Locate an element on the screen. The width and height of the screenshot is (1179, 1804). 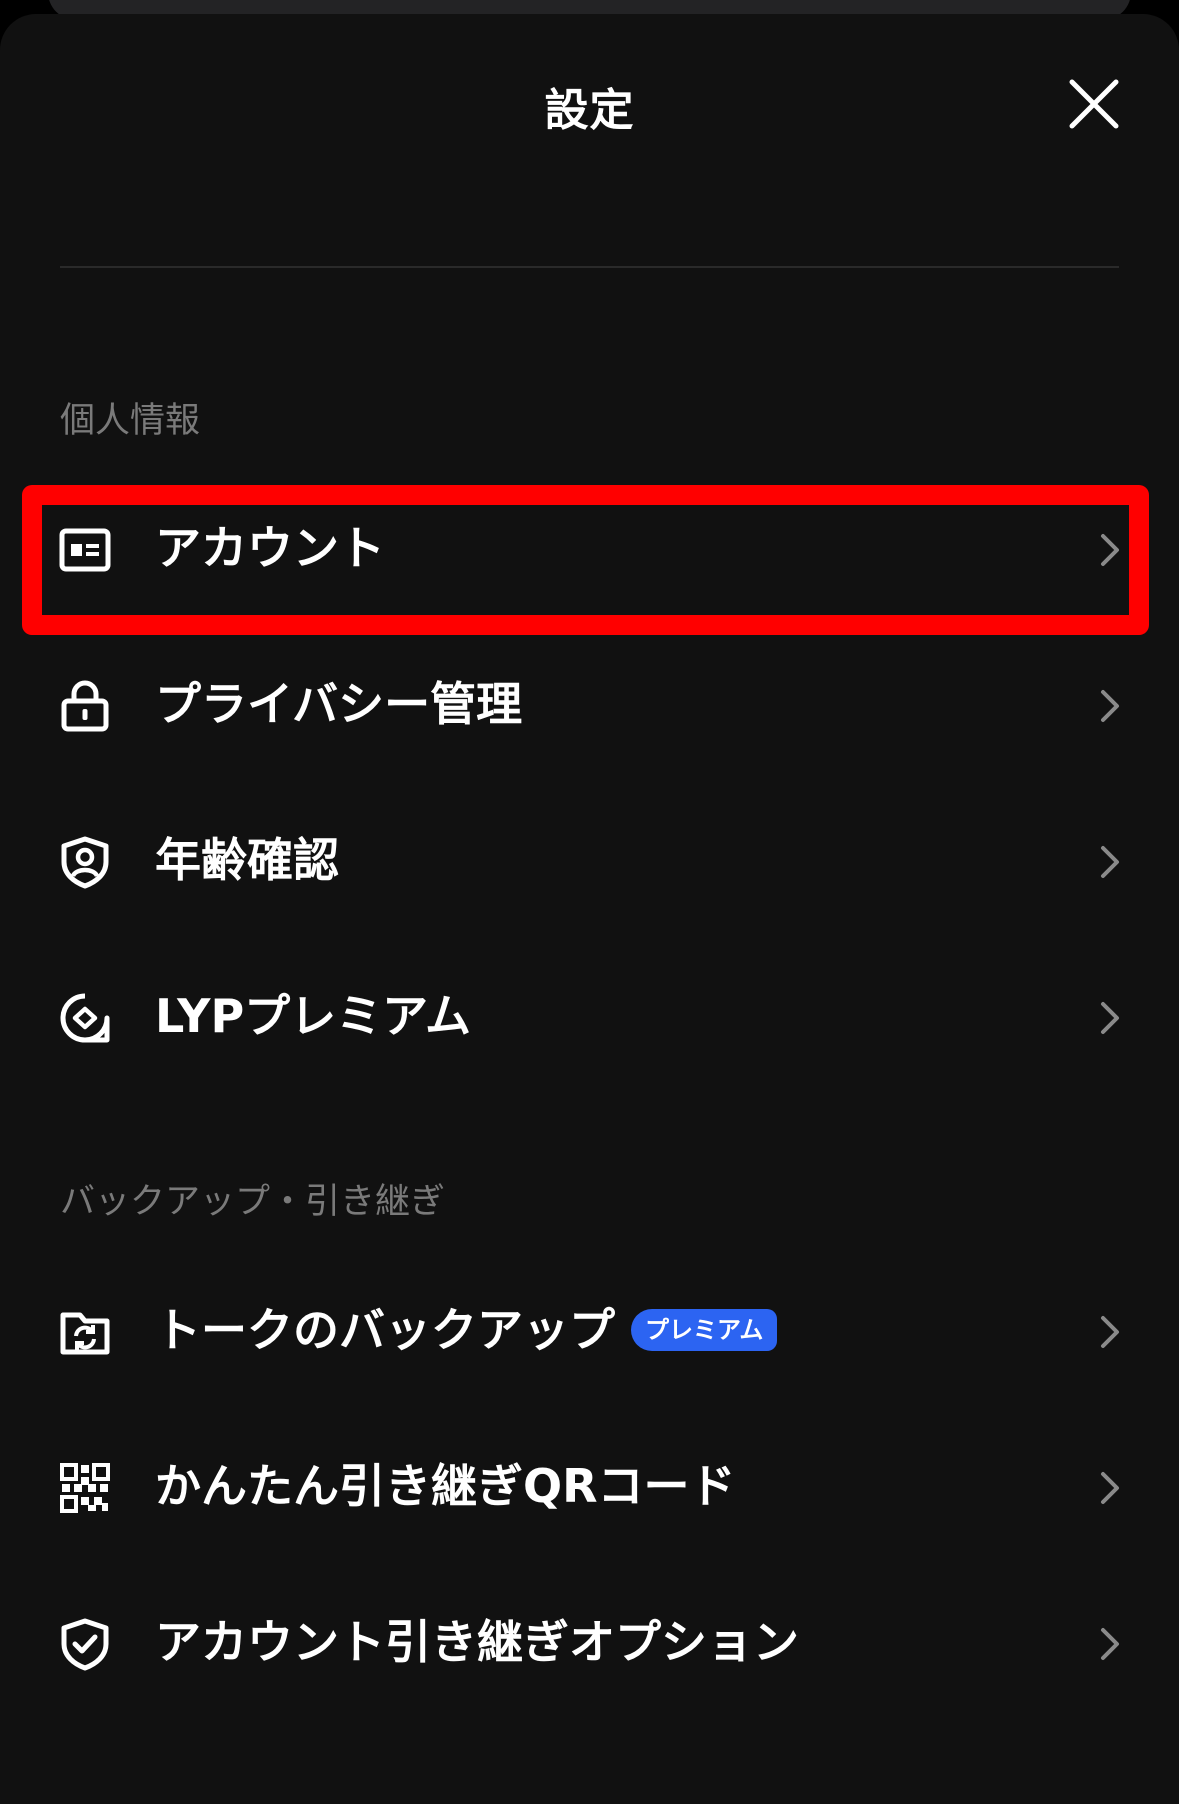
settings-item-label: アカウント引き継ぎオプション is located at coordinates (477, 1642).